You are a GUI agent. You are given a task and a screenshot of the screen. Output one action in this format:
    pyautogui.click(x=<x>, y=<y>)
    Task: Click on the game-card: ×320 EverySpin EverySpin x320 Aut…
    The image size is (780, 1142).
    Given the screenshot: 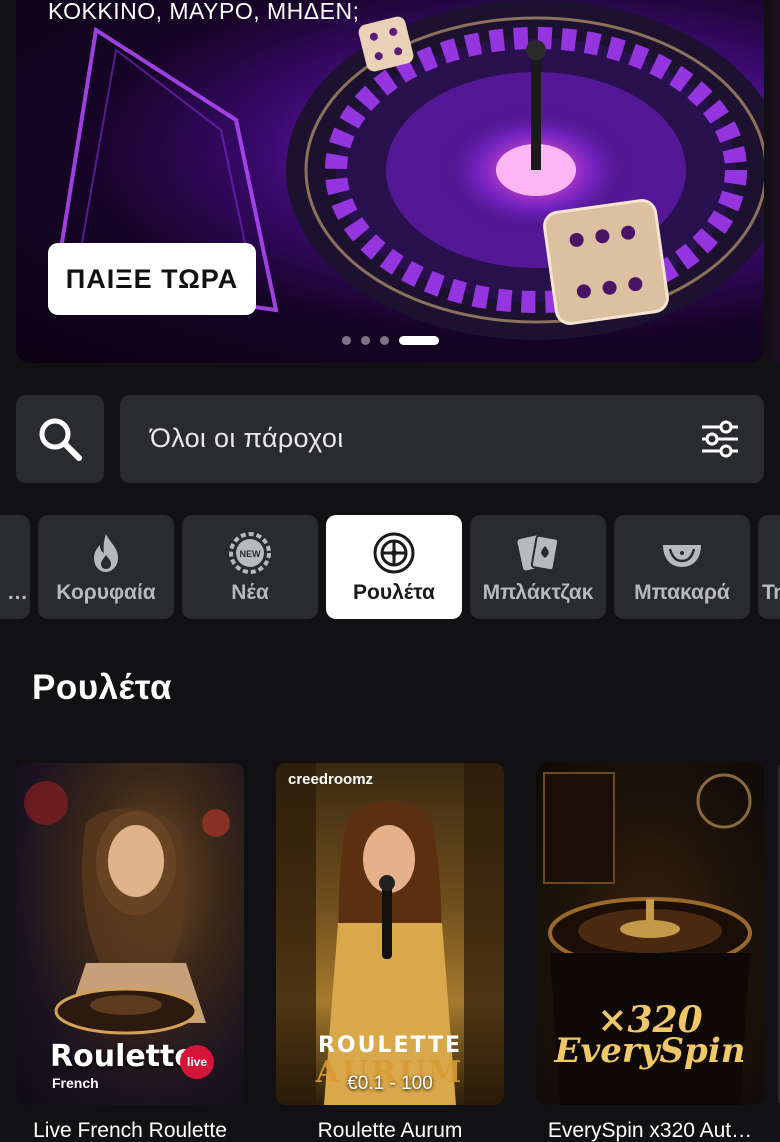 What is the action you would take?
    pyautogui.click(x=650, y=952)
    